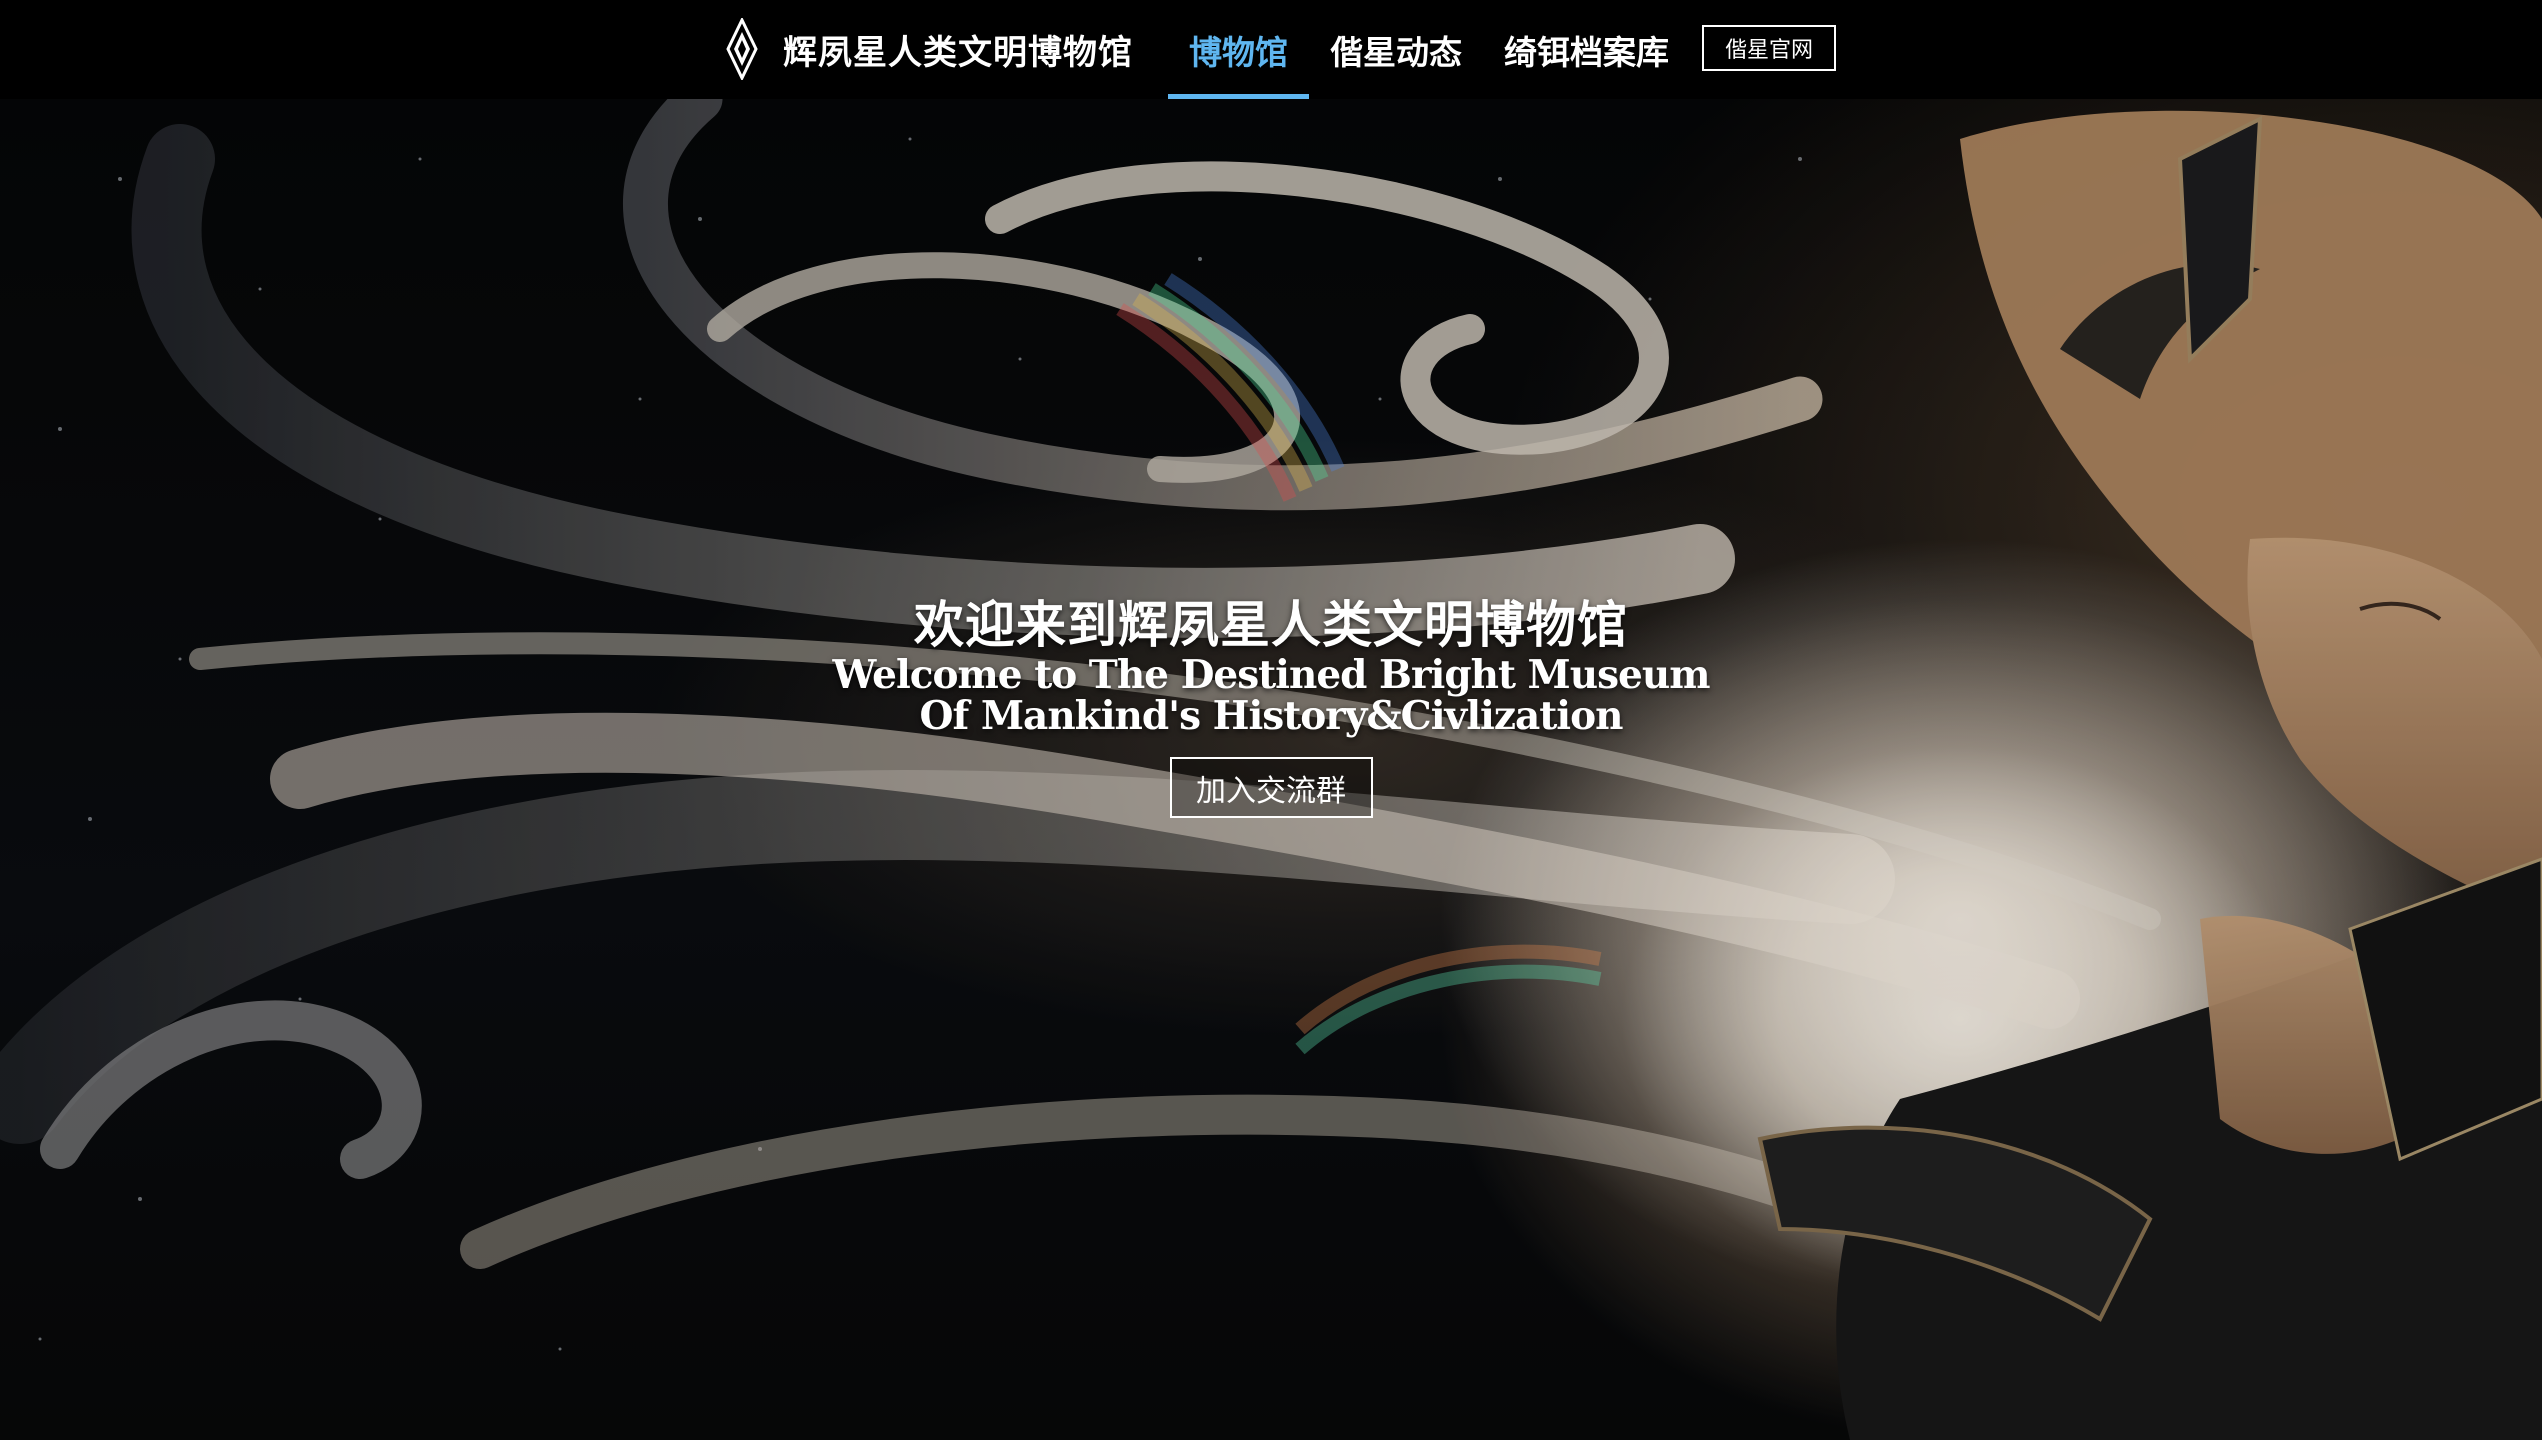  Describe the element at coordinates (1238, 49) in the screenshot. I see `nav-item-museum: 博物馆` at that location.